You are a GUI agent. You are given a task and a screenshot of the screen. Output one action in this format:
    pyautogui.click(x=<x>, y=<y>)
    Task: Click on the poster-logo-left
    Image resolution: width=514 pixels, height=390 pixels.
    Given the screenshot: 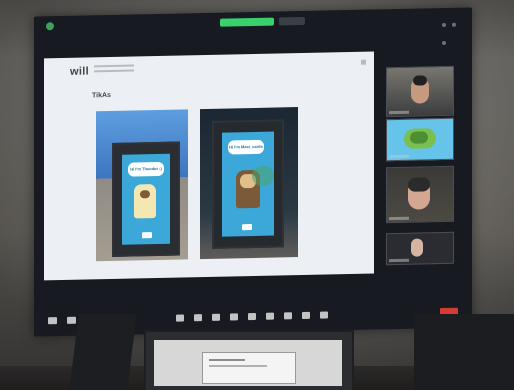 What is the action you would take?
    pyautogui.click(x=147, y=235)
    